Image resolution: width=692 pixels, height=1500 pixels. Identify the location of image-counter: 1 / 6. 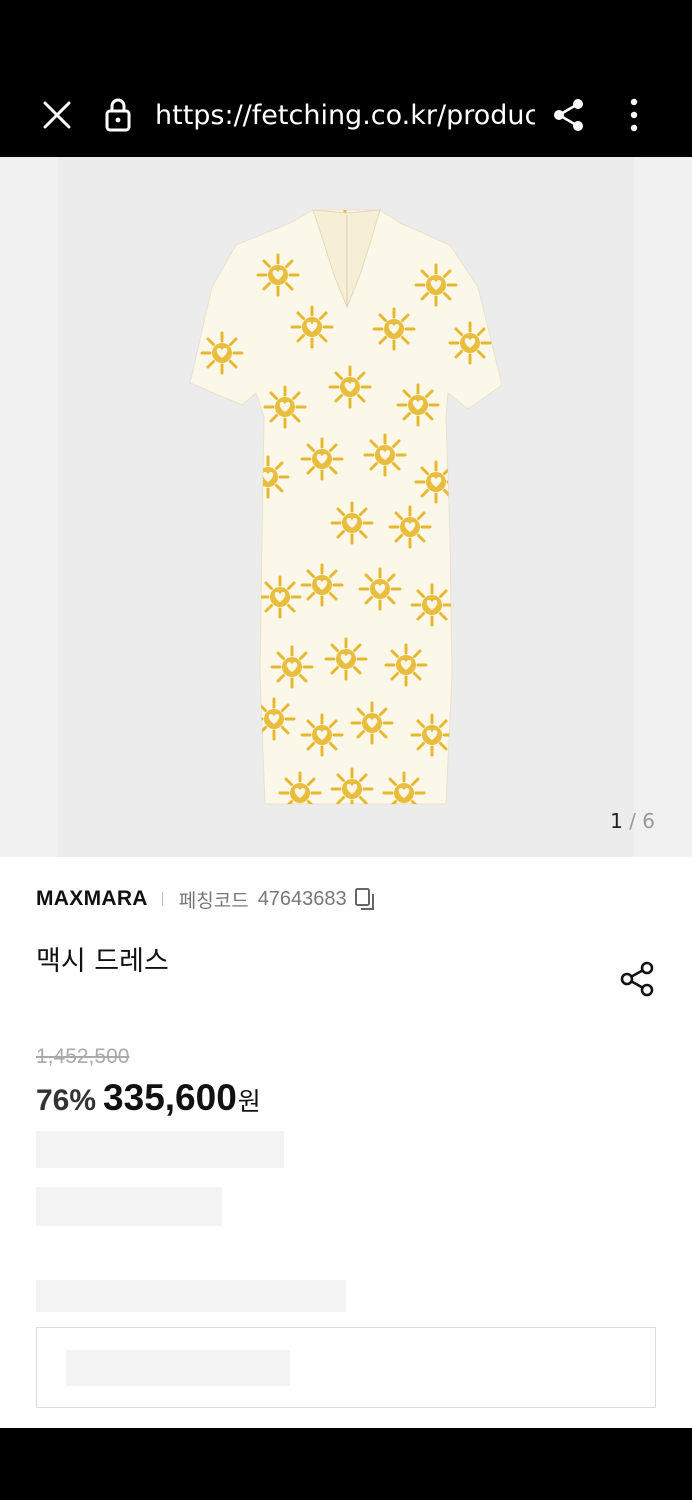
(632, 821).